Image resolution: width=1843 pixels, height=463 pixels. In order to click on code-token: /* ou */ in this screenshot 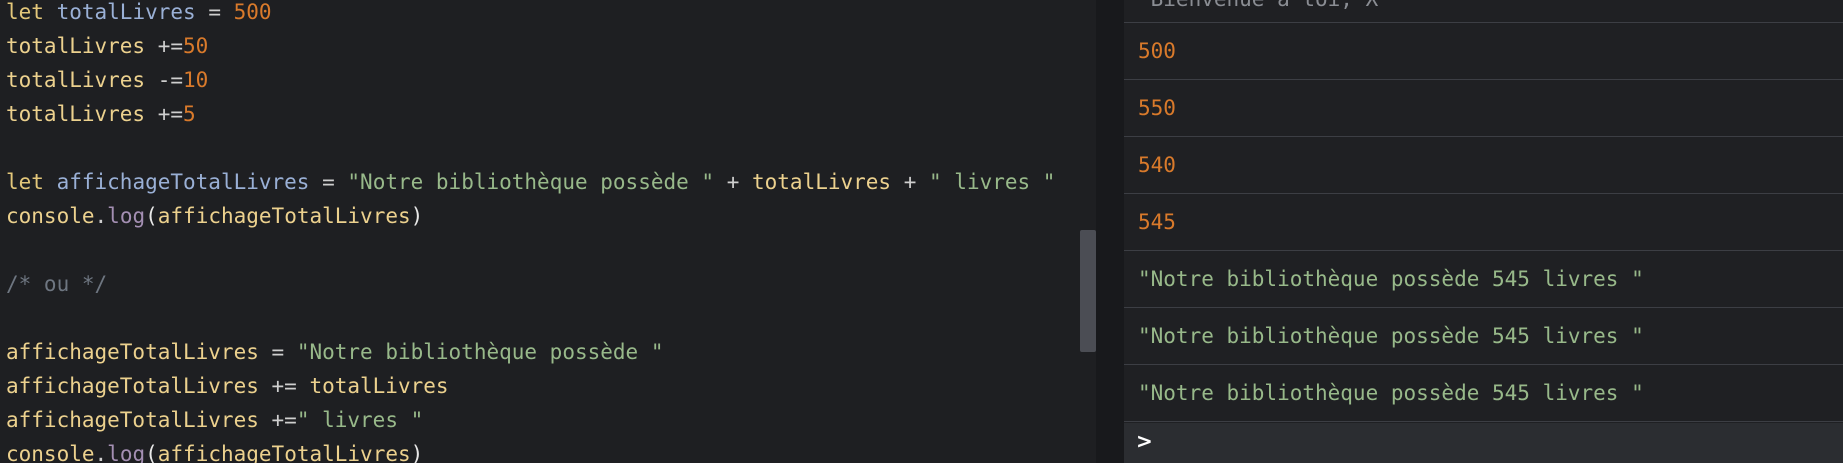, I will do `click(57, 284)`.